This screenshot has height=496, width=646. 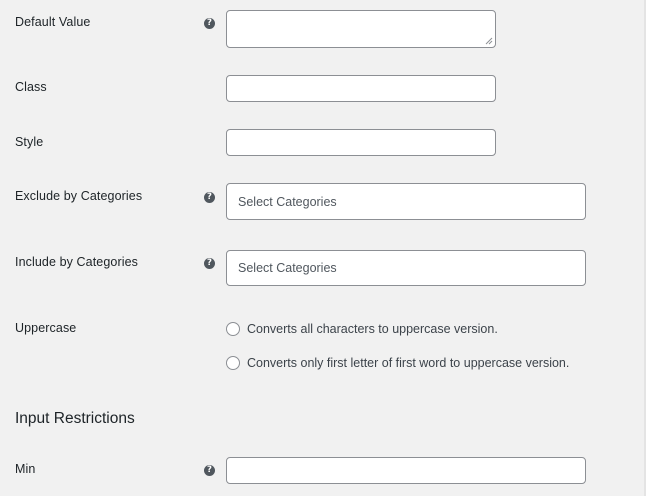 What do you see at coordinates (25, 469) in the screenshot?
I see `min-label: Min` at bounding box center [25, 469].